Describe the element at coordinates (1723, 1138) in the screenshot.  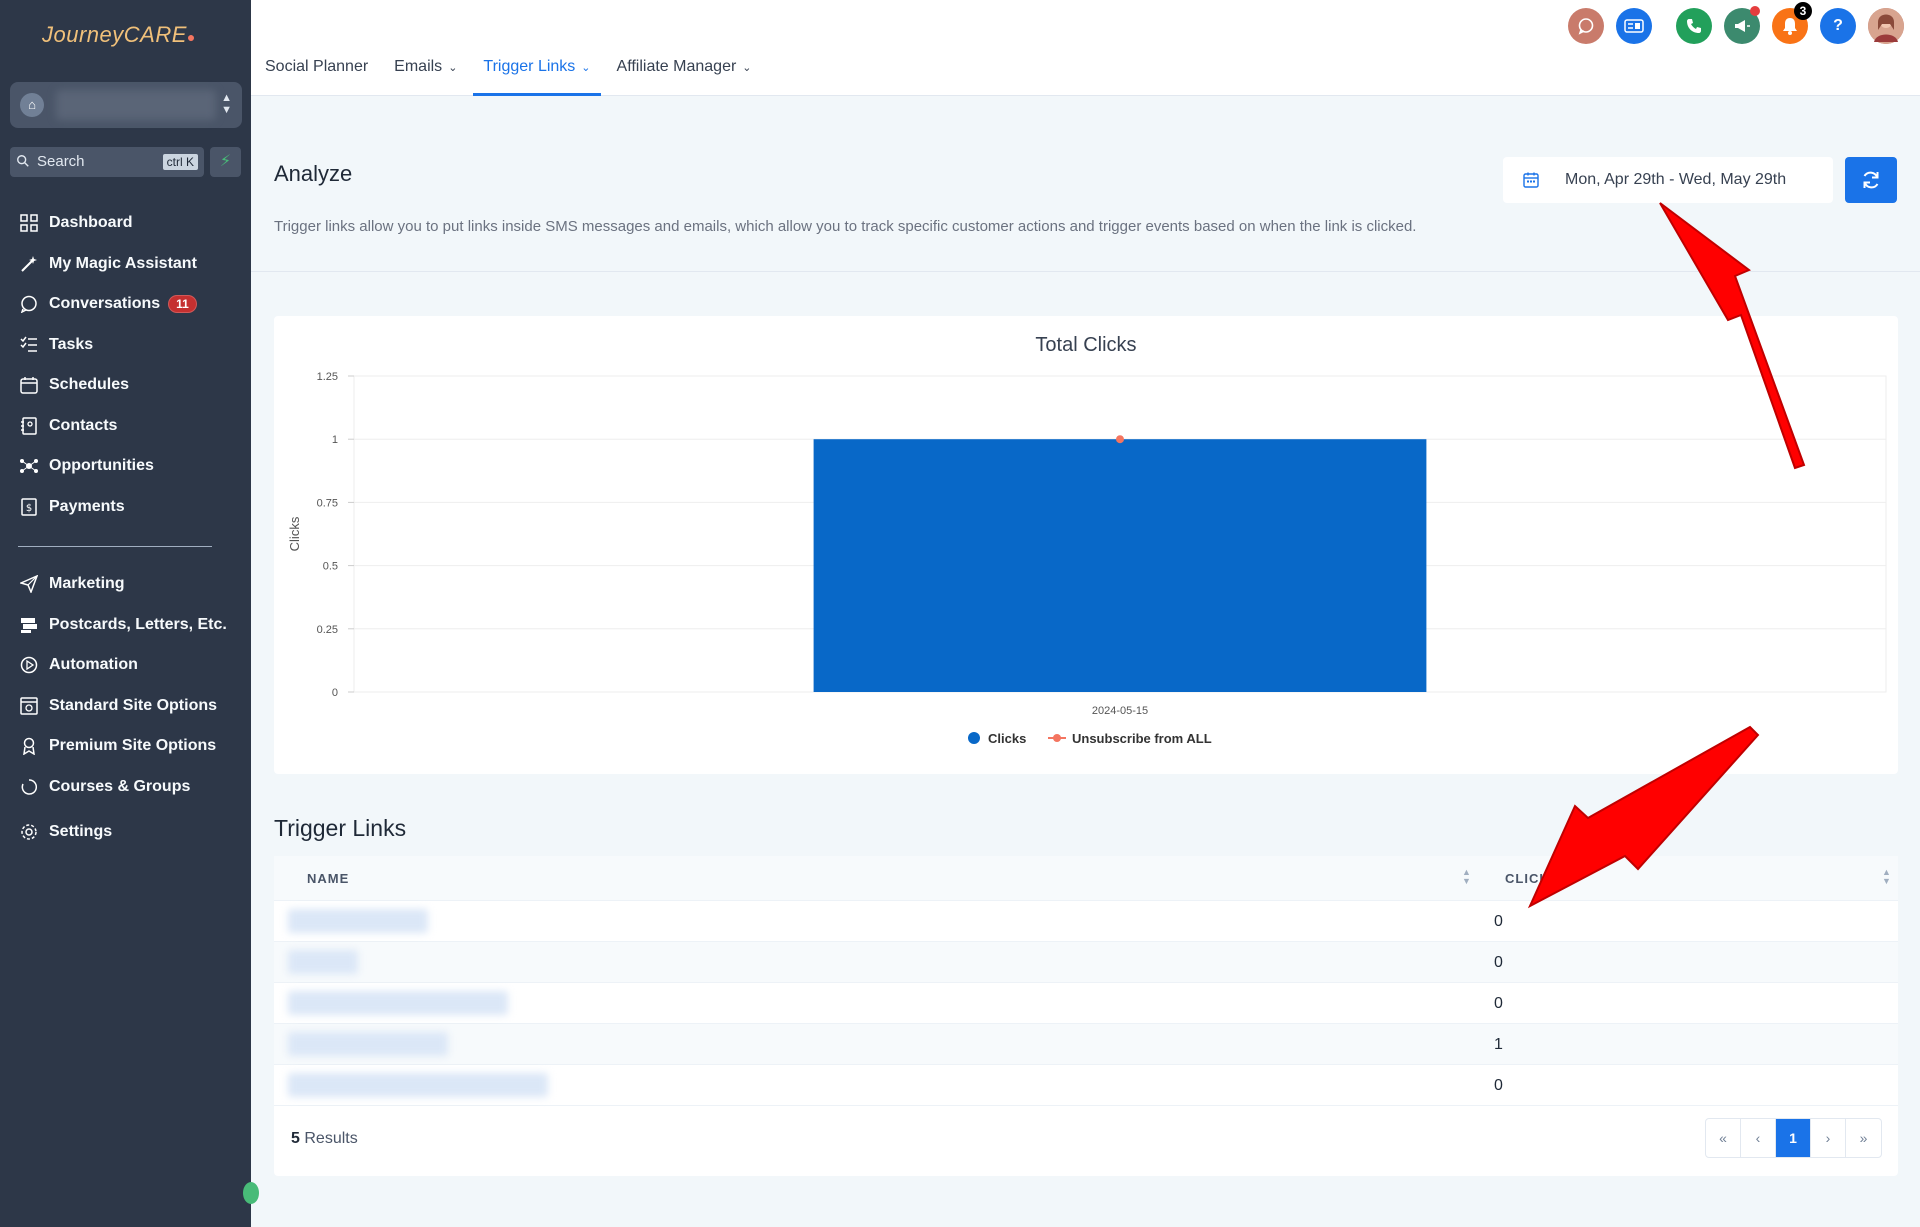
I see `first-page-button: «` at that location.